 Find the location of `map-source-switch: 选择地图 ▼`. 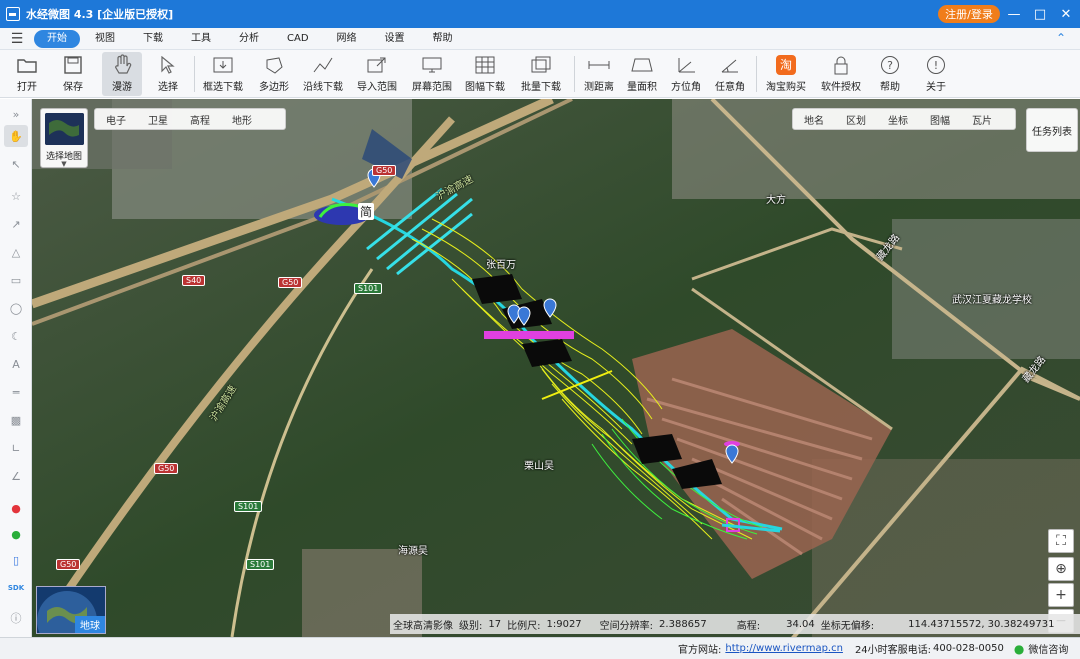

map-source-switch: 选择地图 ▼ is located at coordinates (64, 138).